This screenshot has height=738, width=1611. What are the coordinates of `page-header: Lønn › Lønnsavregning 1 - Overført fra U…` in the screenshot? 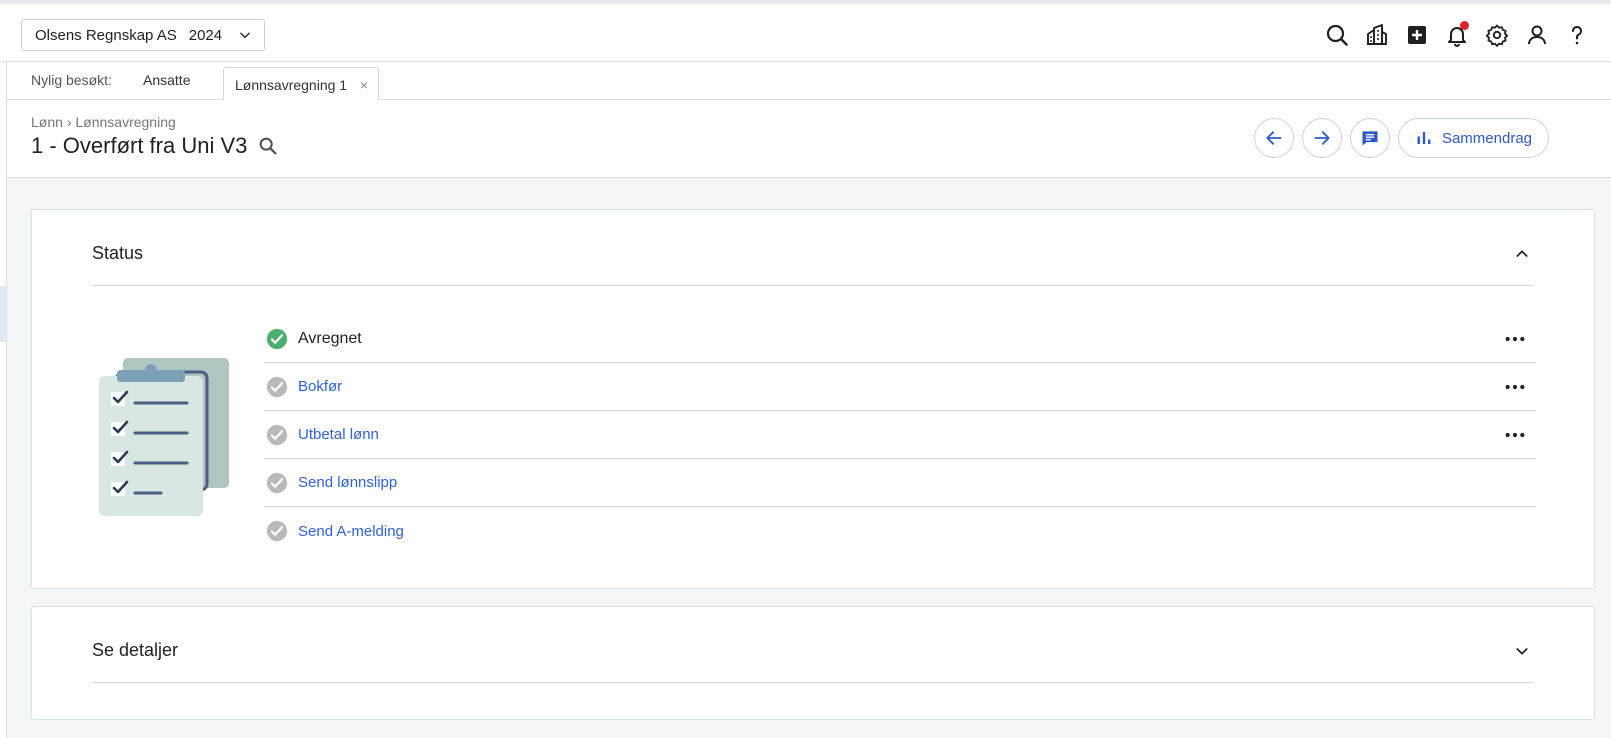 It's located at (809, 139).